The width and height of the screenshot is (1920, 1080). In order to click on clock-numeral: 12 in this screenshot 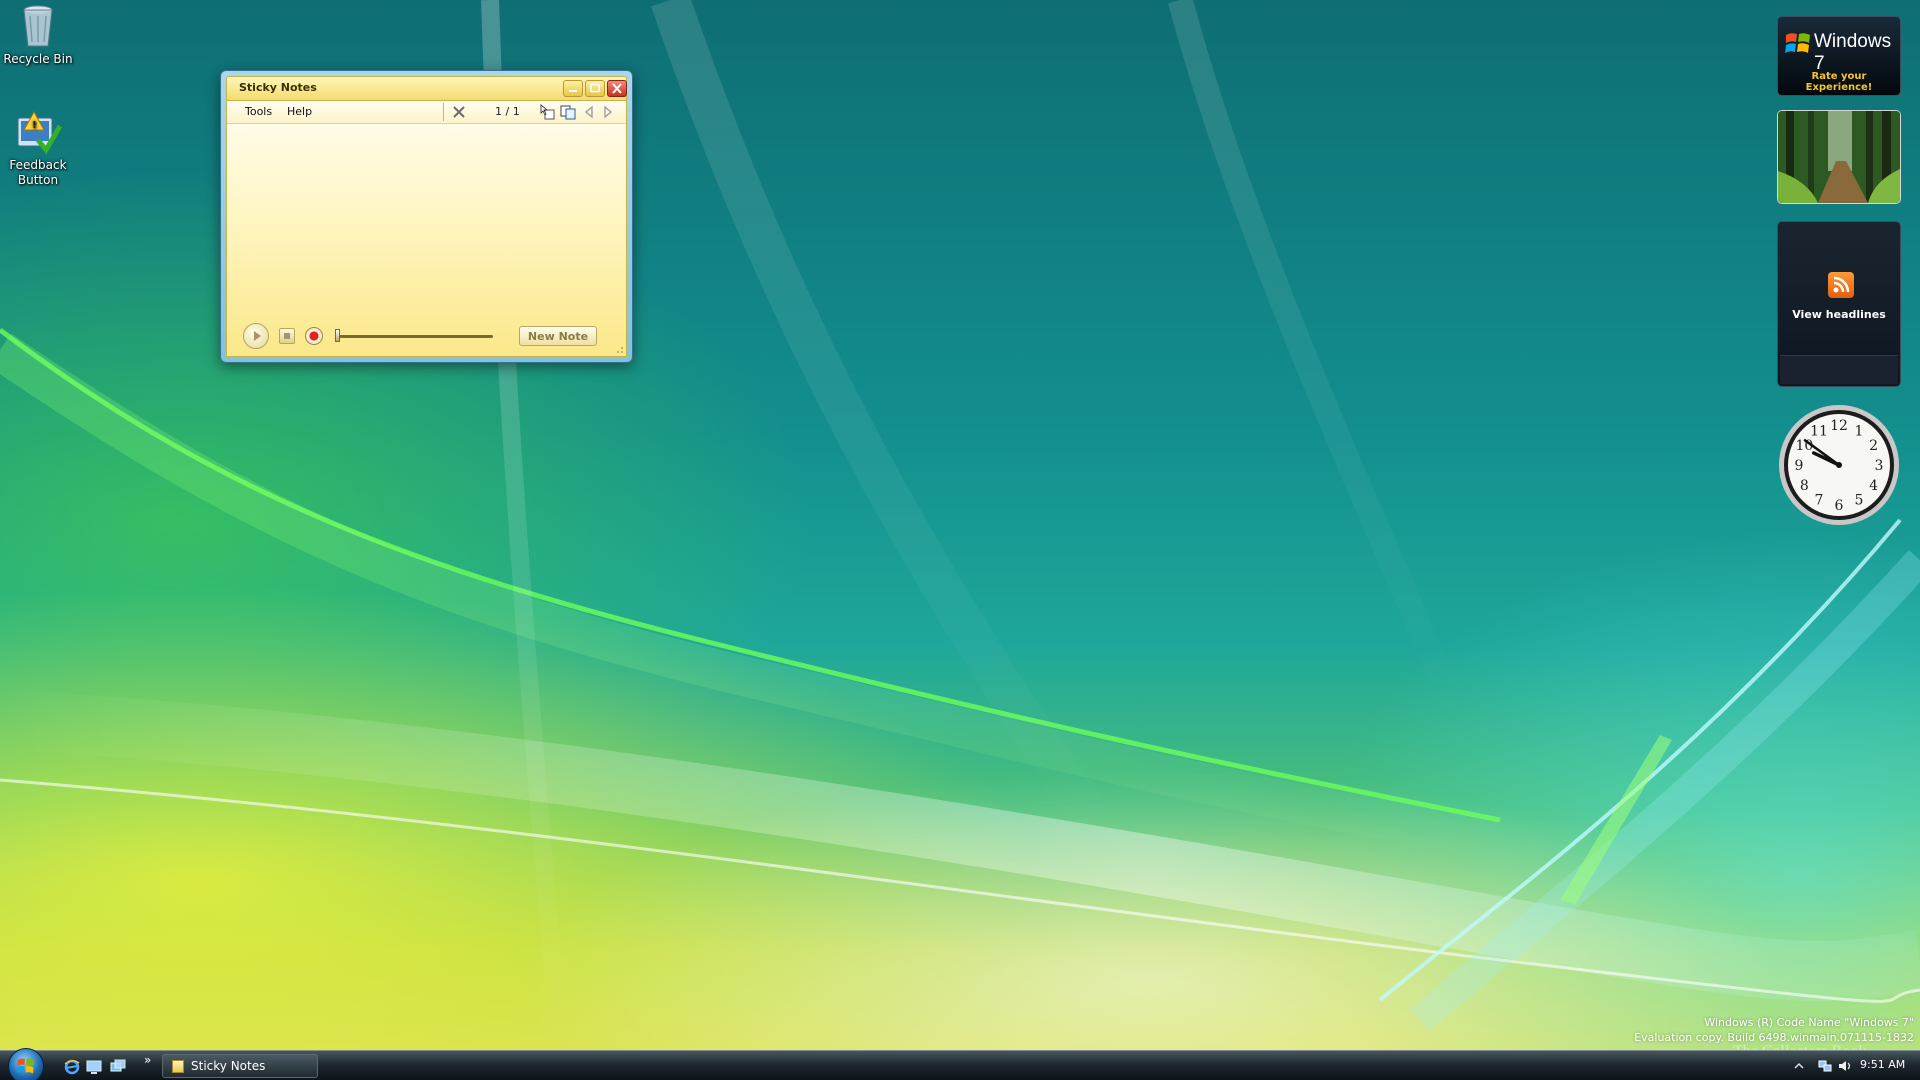, I will do `click(1839, 426)`.